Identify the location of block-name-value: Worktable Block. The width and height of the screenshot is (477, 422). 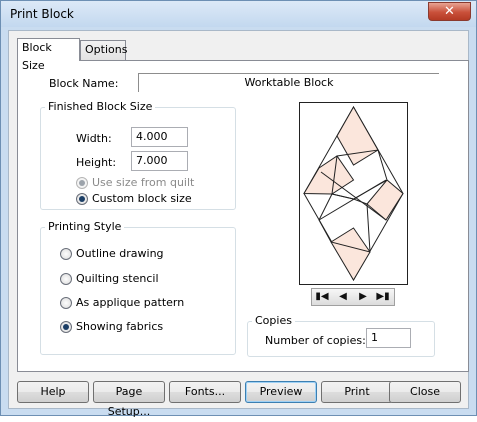
(289, 82).